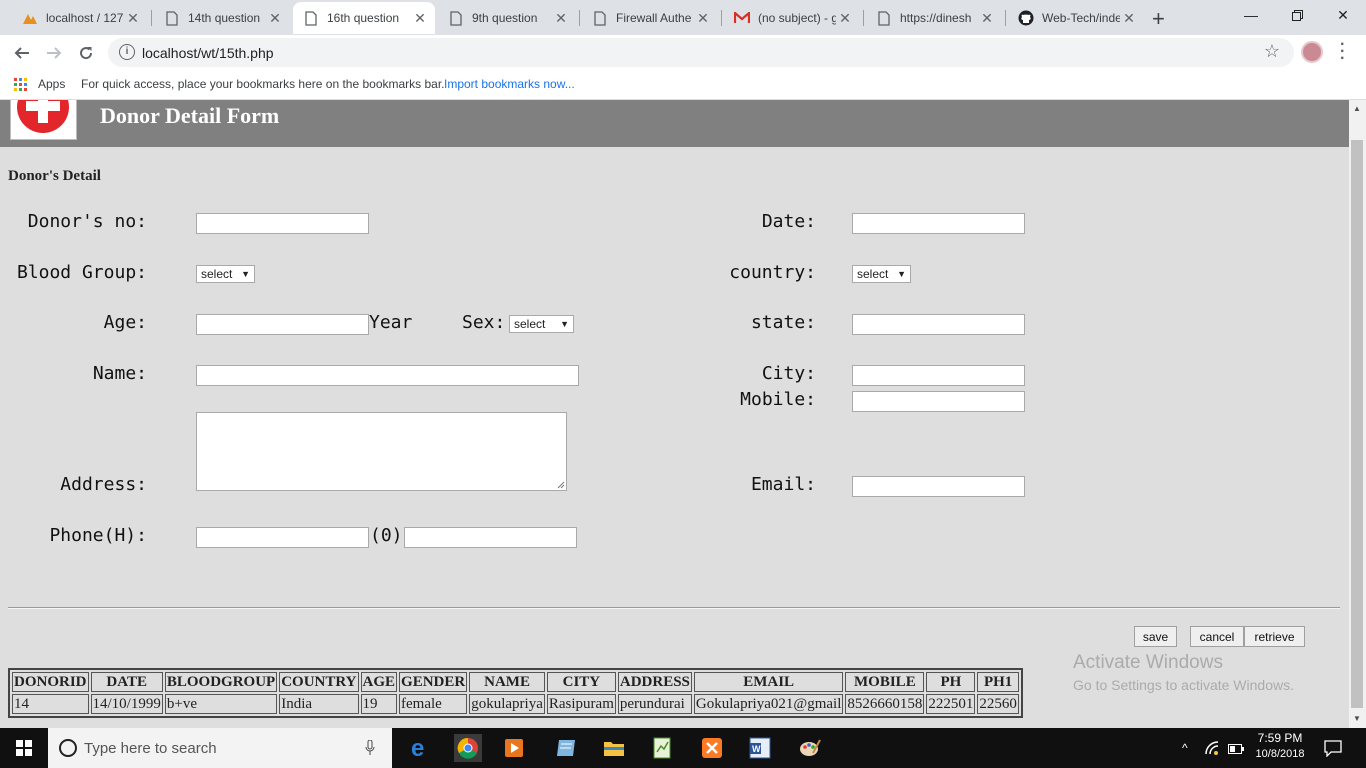 The image size is (1366, 768). What do you see at coordinates (381, 451) in the screenshot?
I see `address-textarea` at bounding box center [381, 451].